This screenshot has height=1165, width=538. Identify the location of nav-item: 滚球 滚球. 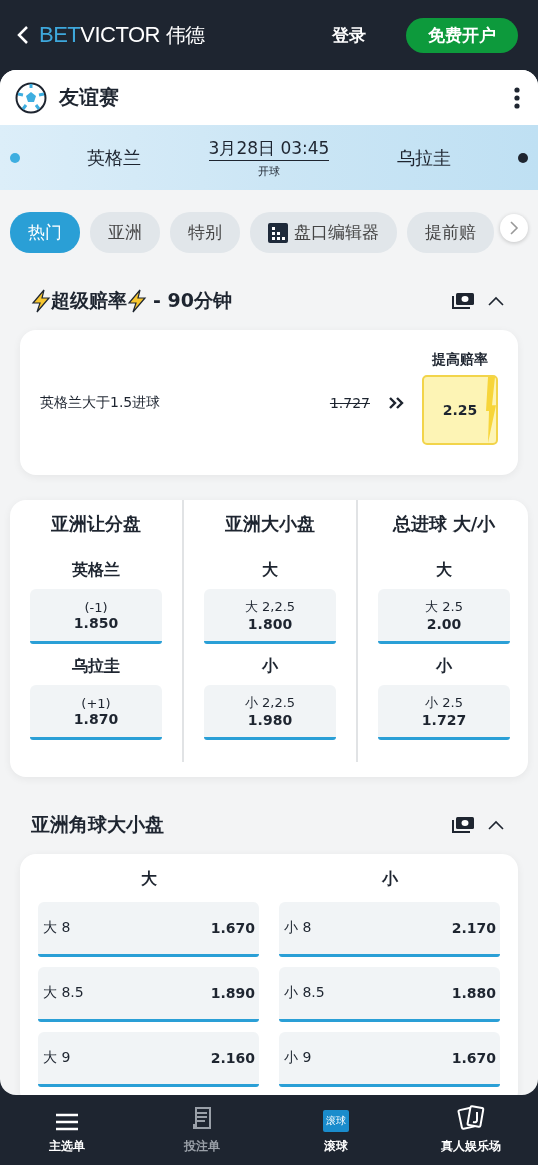
(336, 1130).